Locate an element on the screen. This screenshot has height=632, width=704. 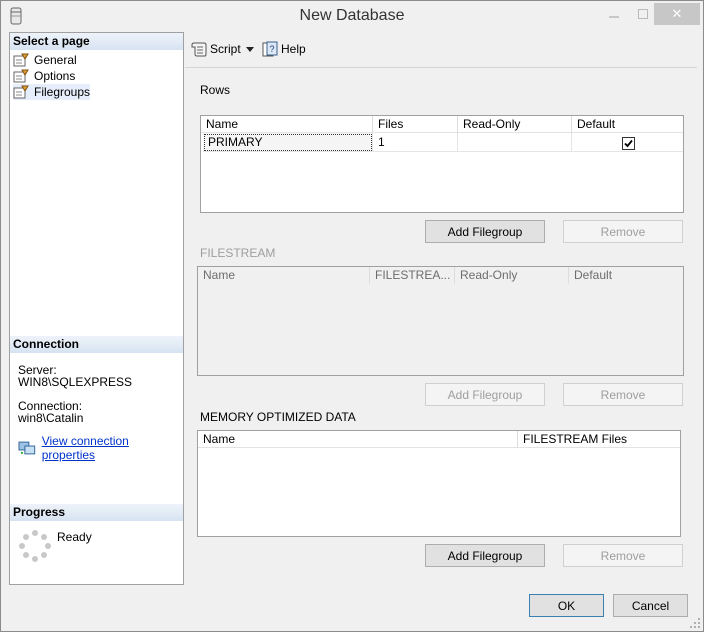
dialog-footer: OK Cancel is located at coordinates (353, 605).